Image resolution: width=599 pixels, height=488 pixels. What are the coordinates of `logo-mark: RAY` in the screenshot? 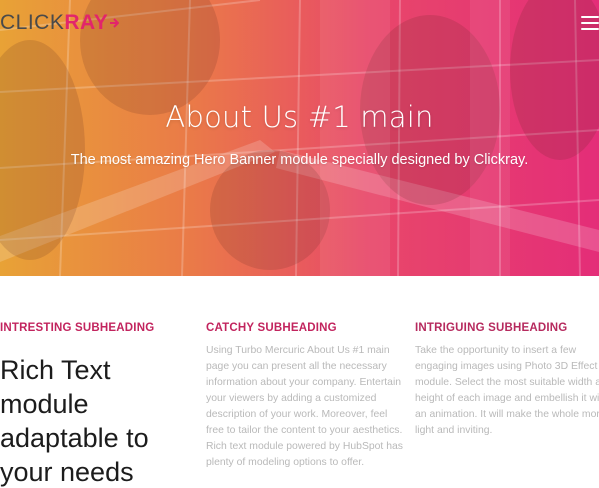 It's located at (92, 23).